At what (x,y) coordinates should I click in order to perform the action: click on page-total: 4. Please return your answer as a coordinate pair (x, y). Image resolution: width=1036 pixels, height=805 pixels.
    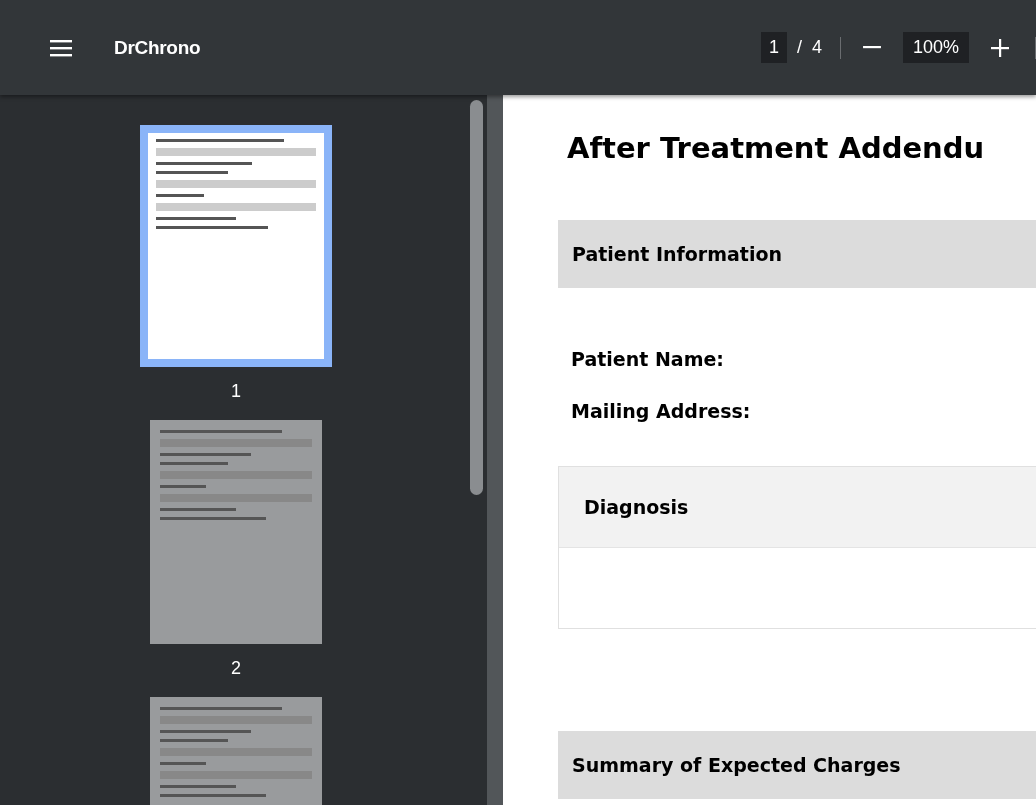
    Looking at the image, I should click on (816, 47).